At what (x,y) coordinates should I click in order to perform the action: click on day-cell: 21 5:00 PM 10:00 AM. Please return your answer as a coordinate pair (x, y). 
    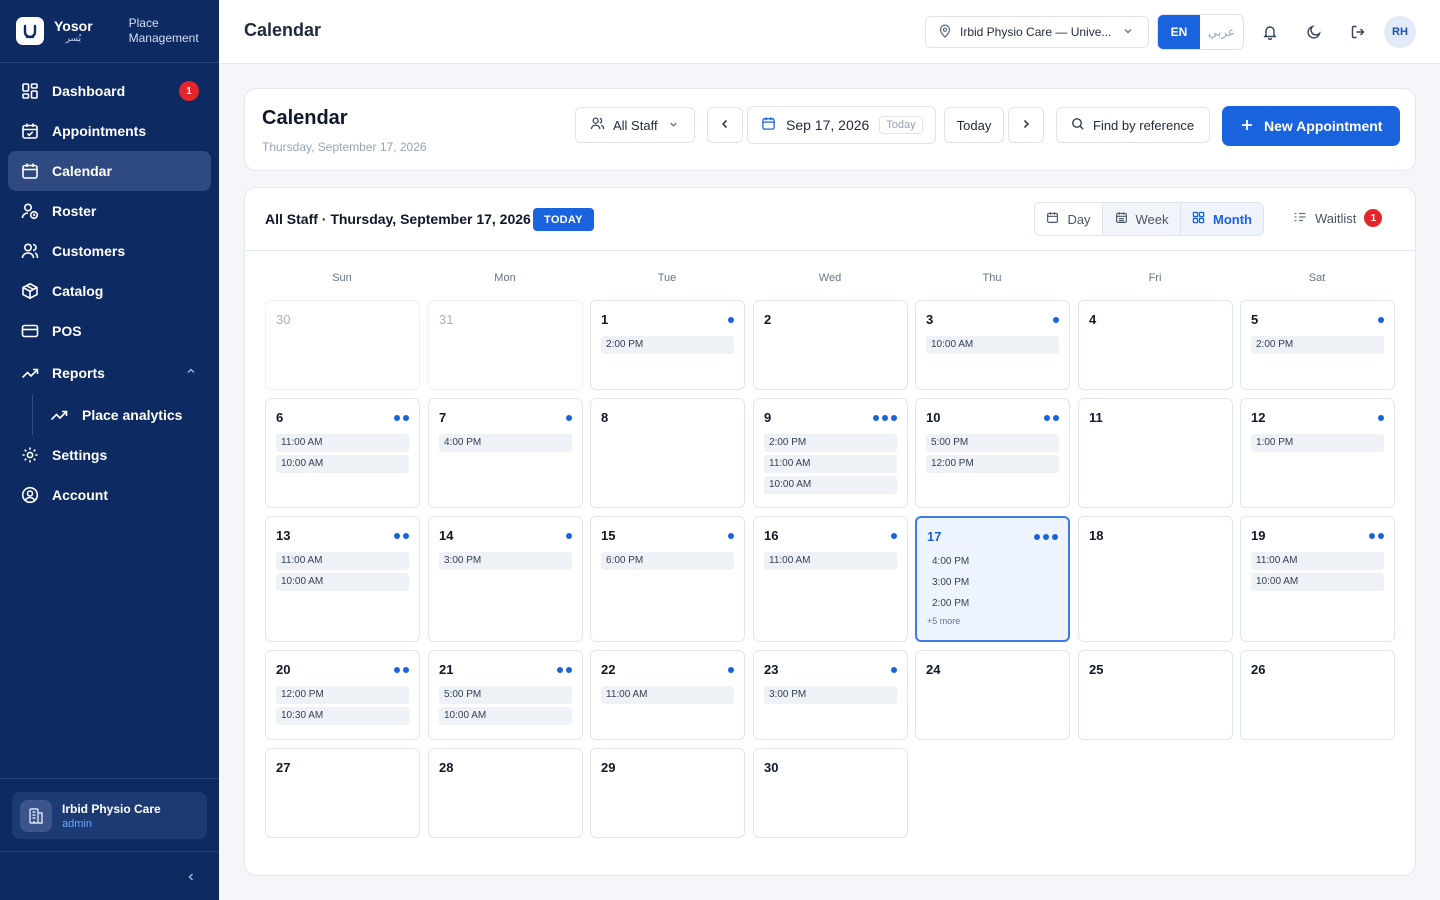
    Looking at the image, I should click on (505, 695).